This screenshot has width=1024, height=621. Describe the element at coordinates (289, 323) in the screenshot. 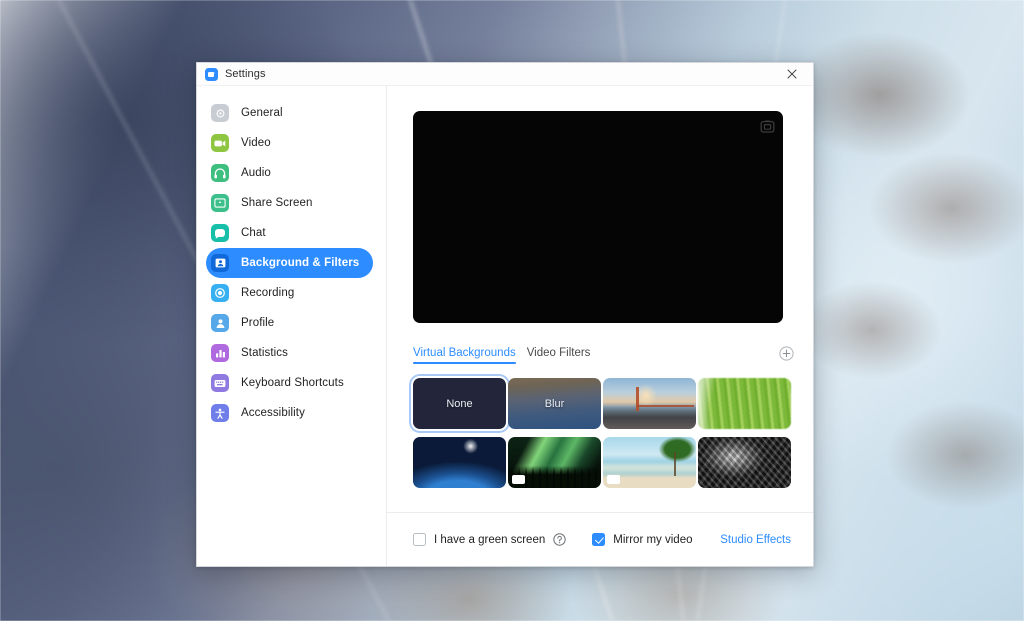

I see `sidebar-item-profile: Profile` at that location.